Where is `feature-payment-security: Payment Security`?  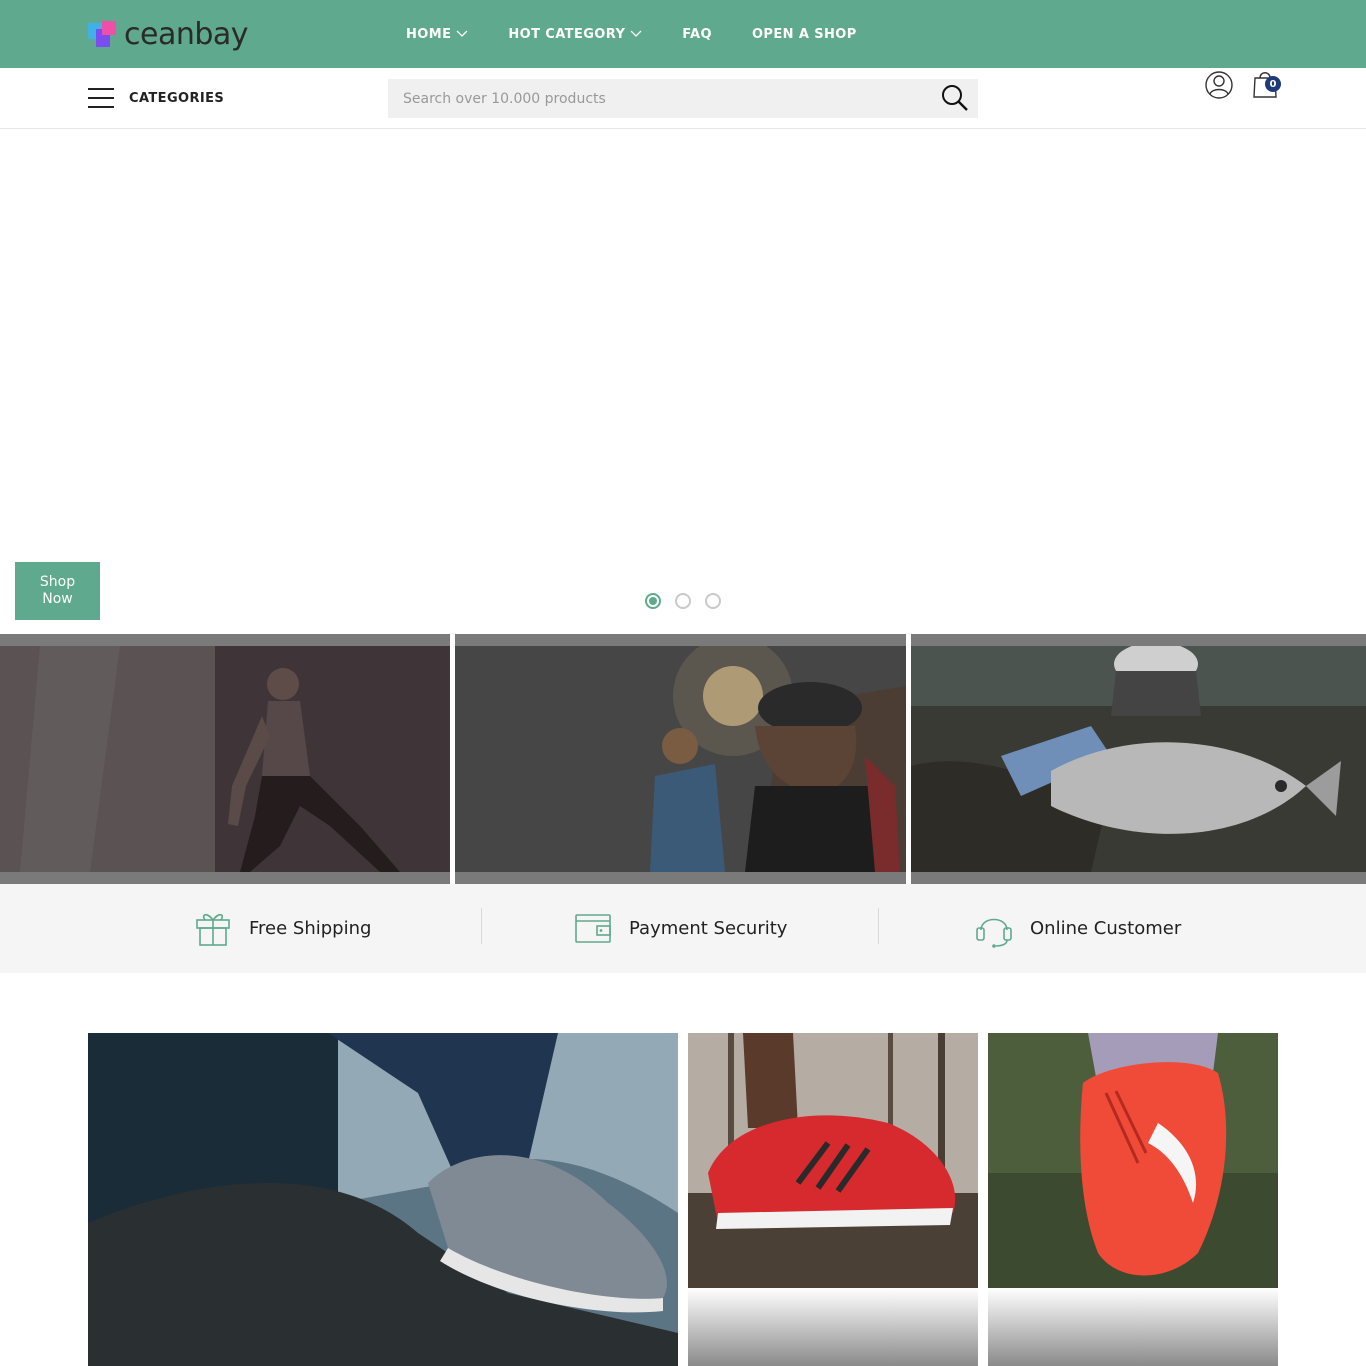
feature-payment-security: Payment Security is located at coordinates (680, 928).